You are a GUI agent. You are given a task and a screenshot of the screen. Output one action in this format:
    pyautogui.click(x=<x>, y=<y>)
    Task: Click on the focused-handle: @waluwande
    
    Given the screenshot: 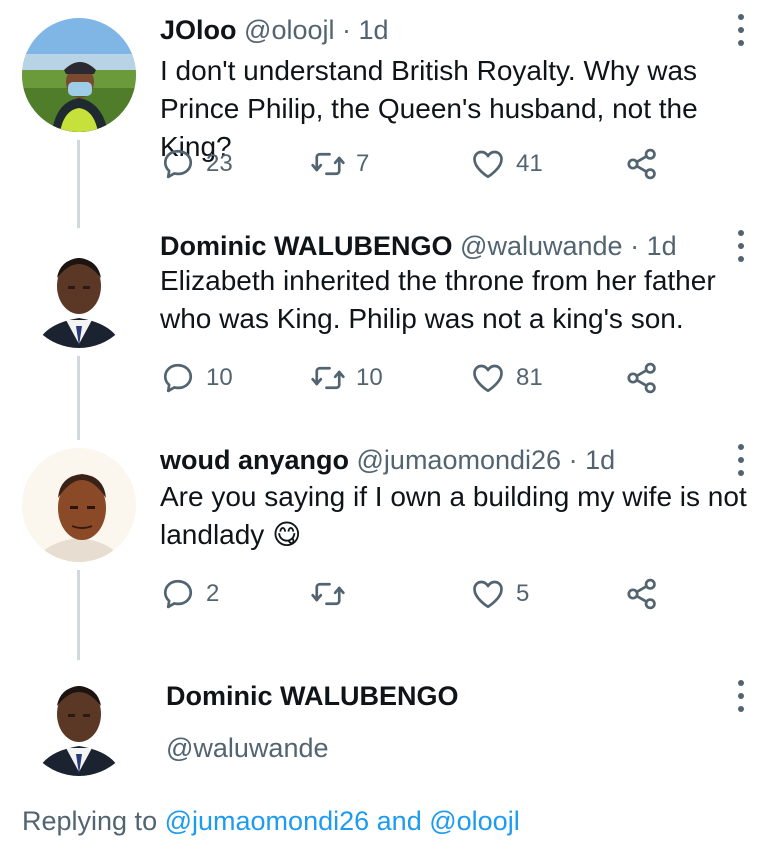 What is the action you would take?
    pyautogui.click(x=247, y=748)
    